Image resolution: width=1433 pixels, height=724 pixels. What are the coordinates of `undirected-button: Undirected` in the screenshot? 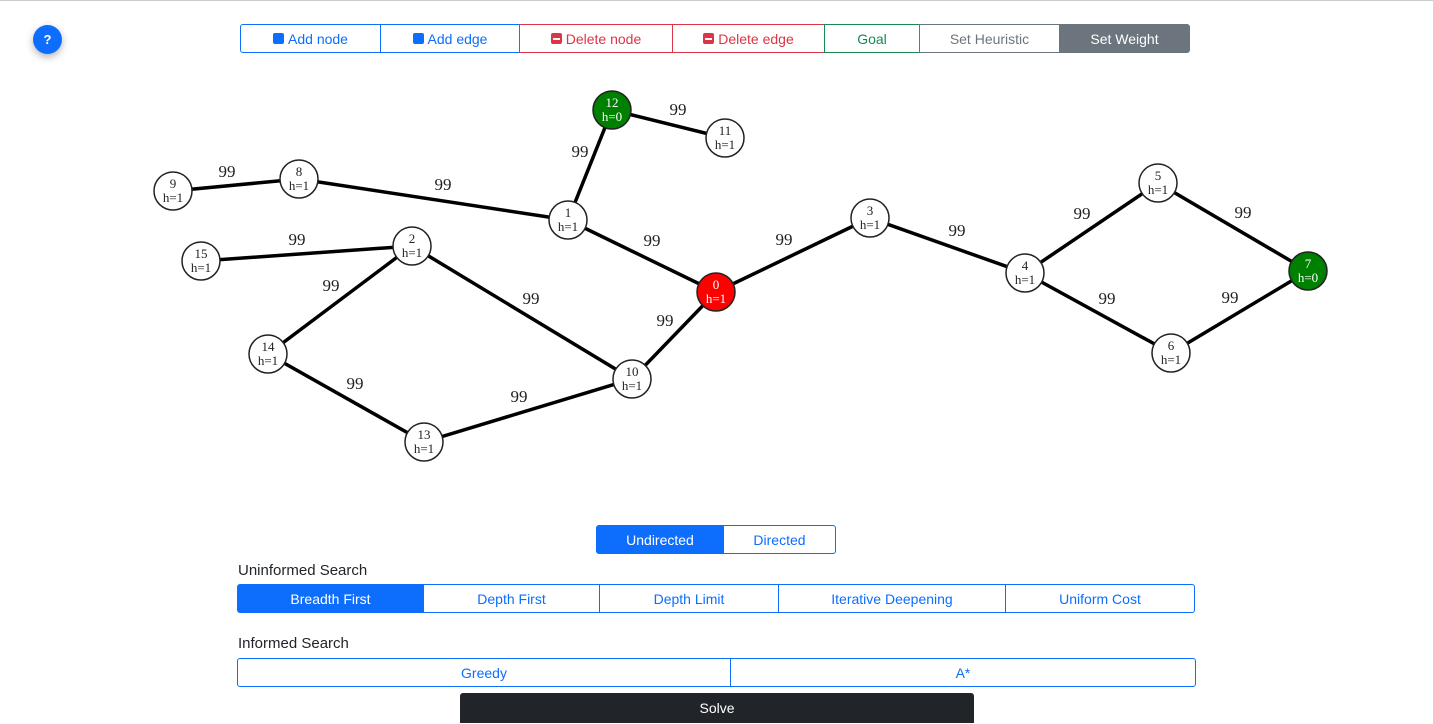 It's located at (660, 539).